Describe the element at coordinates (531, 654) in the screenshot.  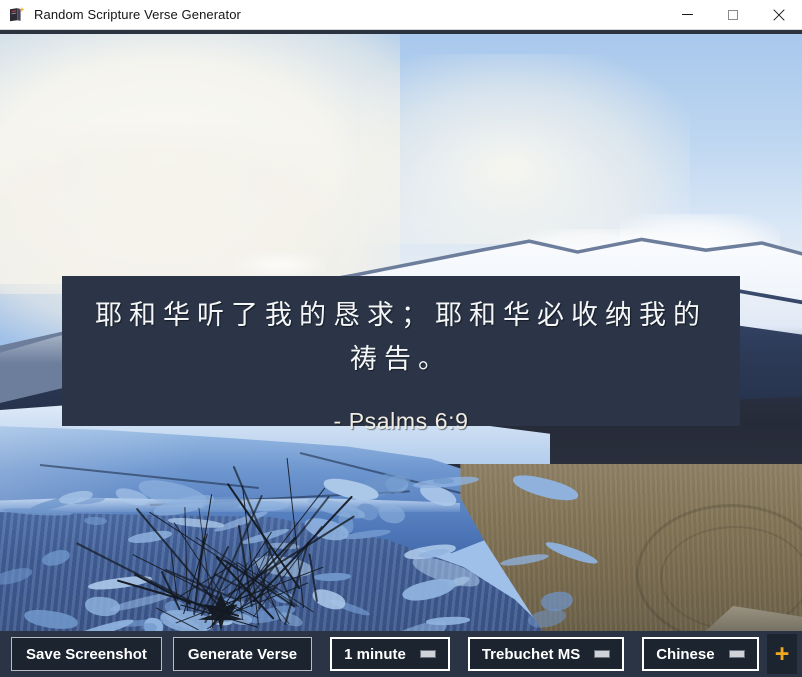
I see `font-dropdown-value: Trebuchet MS` at that location.